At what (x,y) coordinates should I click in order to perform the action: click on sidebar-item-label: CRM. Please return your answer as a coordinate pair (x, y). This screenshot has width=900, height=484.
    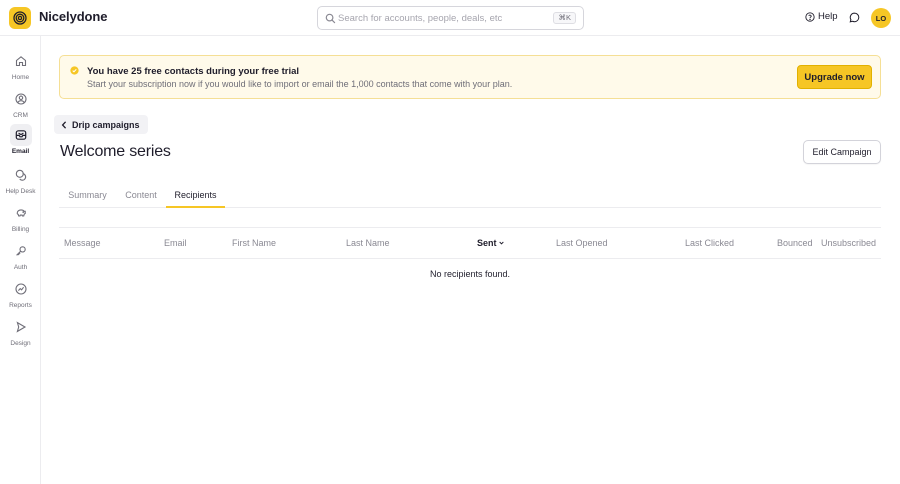
    Looking at the image, I should click on (20, 115).